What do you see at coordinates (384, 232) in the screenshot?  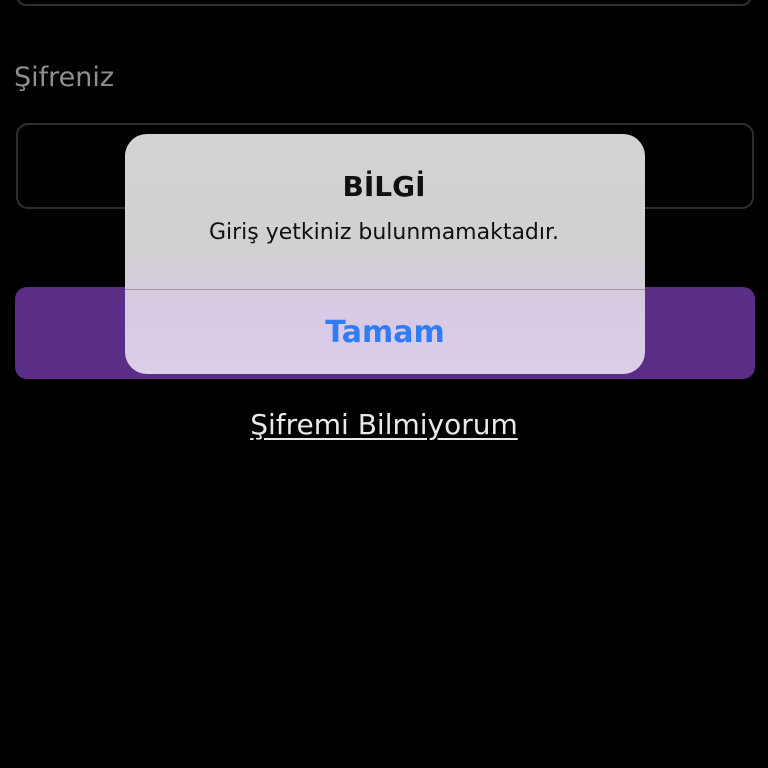 I see `alert-message: Giriş yetkiniz bulunmamaktadır.` at bounding box center [384, 232].